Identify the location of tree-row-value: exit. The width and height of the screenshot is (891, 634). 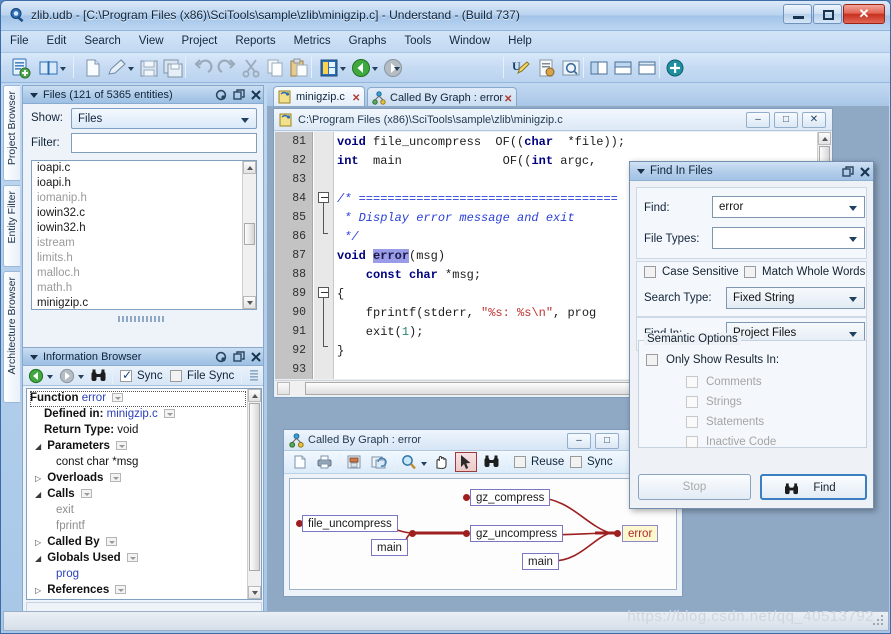
(65, 510).